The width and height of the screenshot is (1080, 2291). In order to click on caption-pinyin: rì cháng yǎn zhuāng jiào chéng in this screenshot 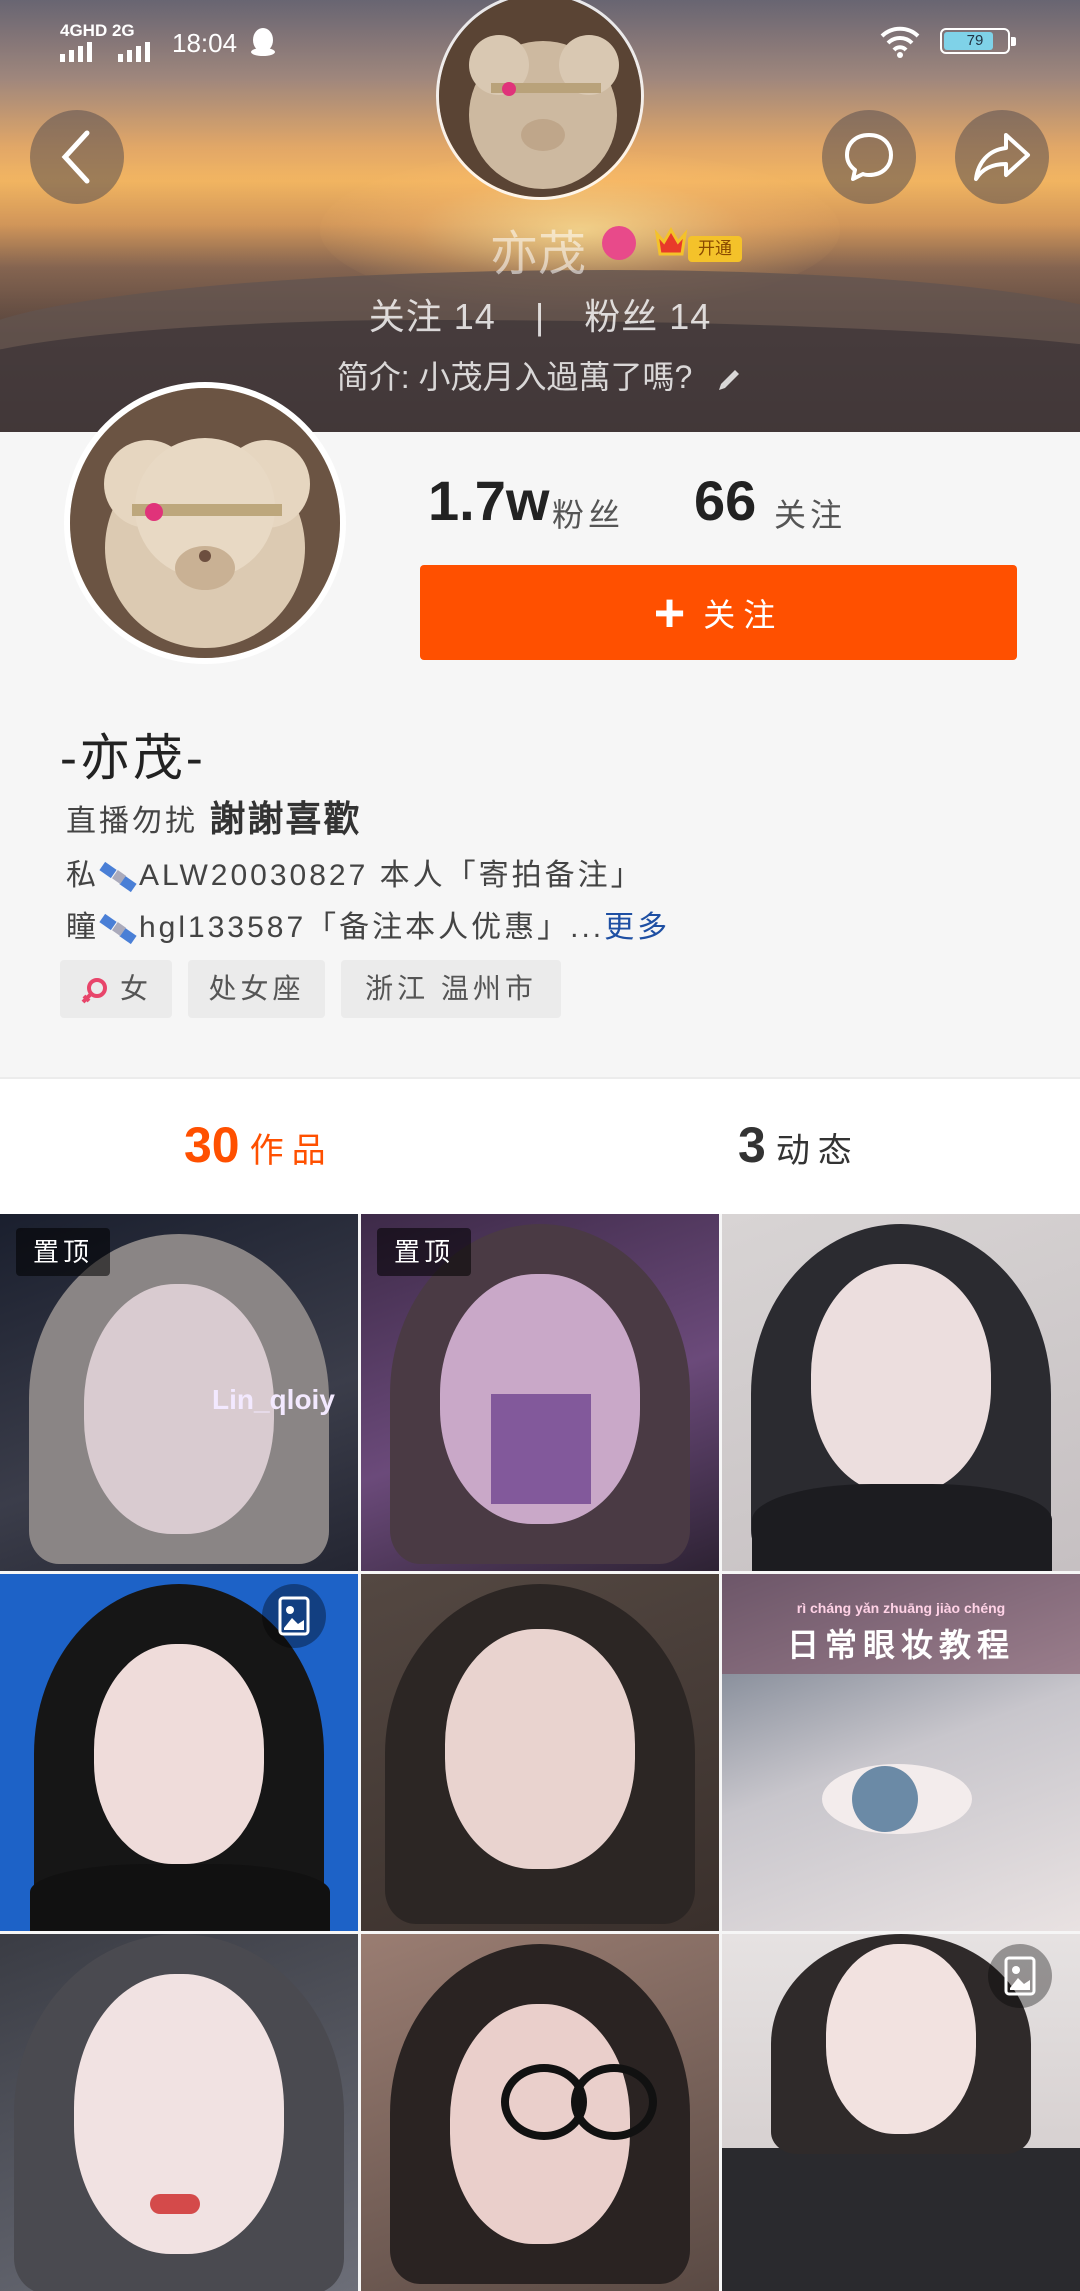, I will do `click(901, 1608)`.